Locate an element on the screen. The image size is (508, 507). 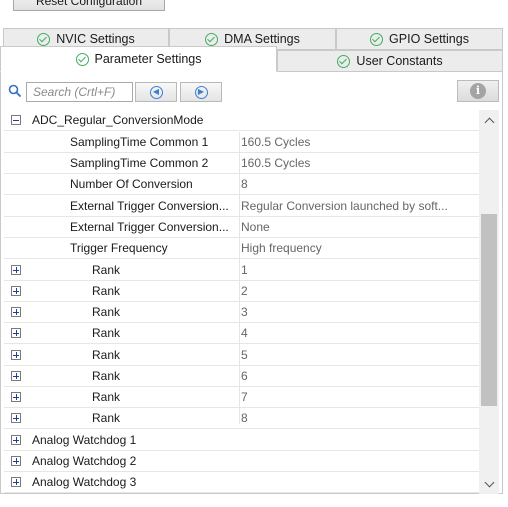
param-row: Number Of Conversion 8 is located at coordinates (241, 184).